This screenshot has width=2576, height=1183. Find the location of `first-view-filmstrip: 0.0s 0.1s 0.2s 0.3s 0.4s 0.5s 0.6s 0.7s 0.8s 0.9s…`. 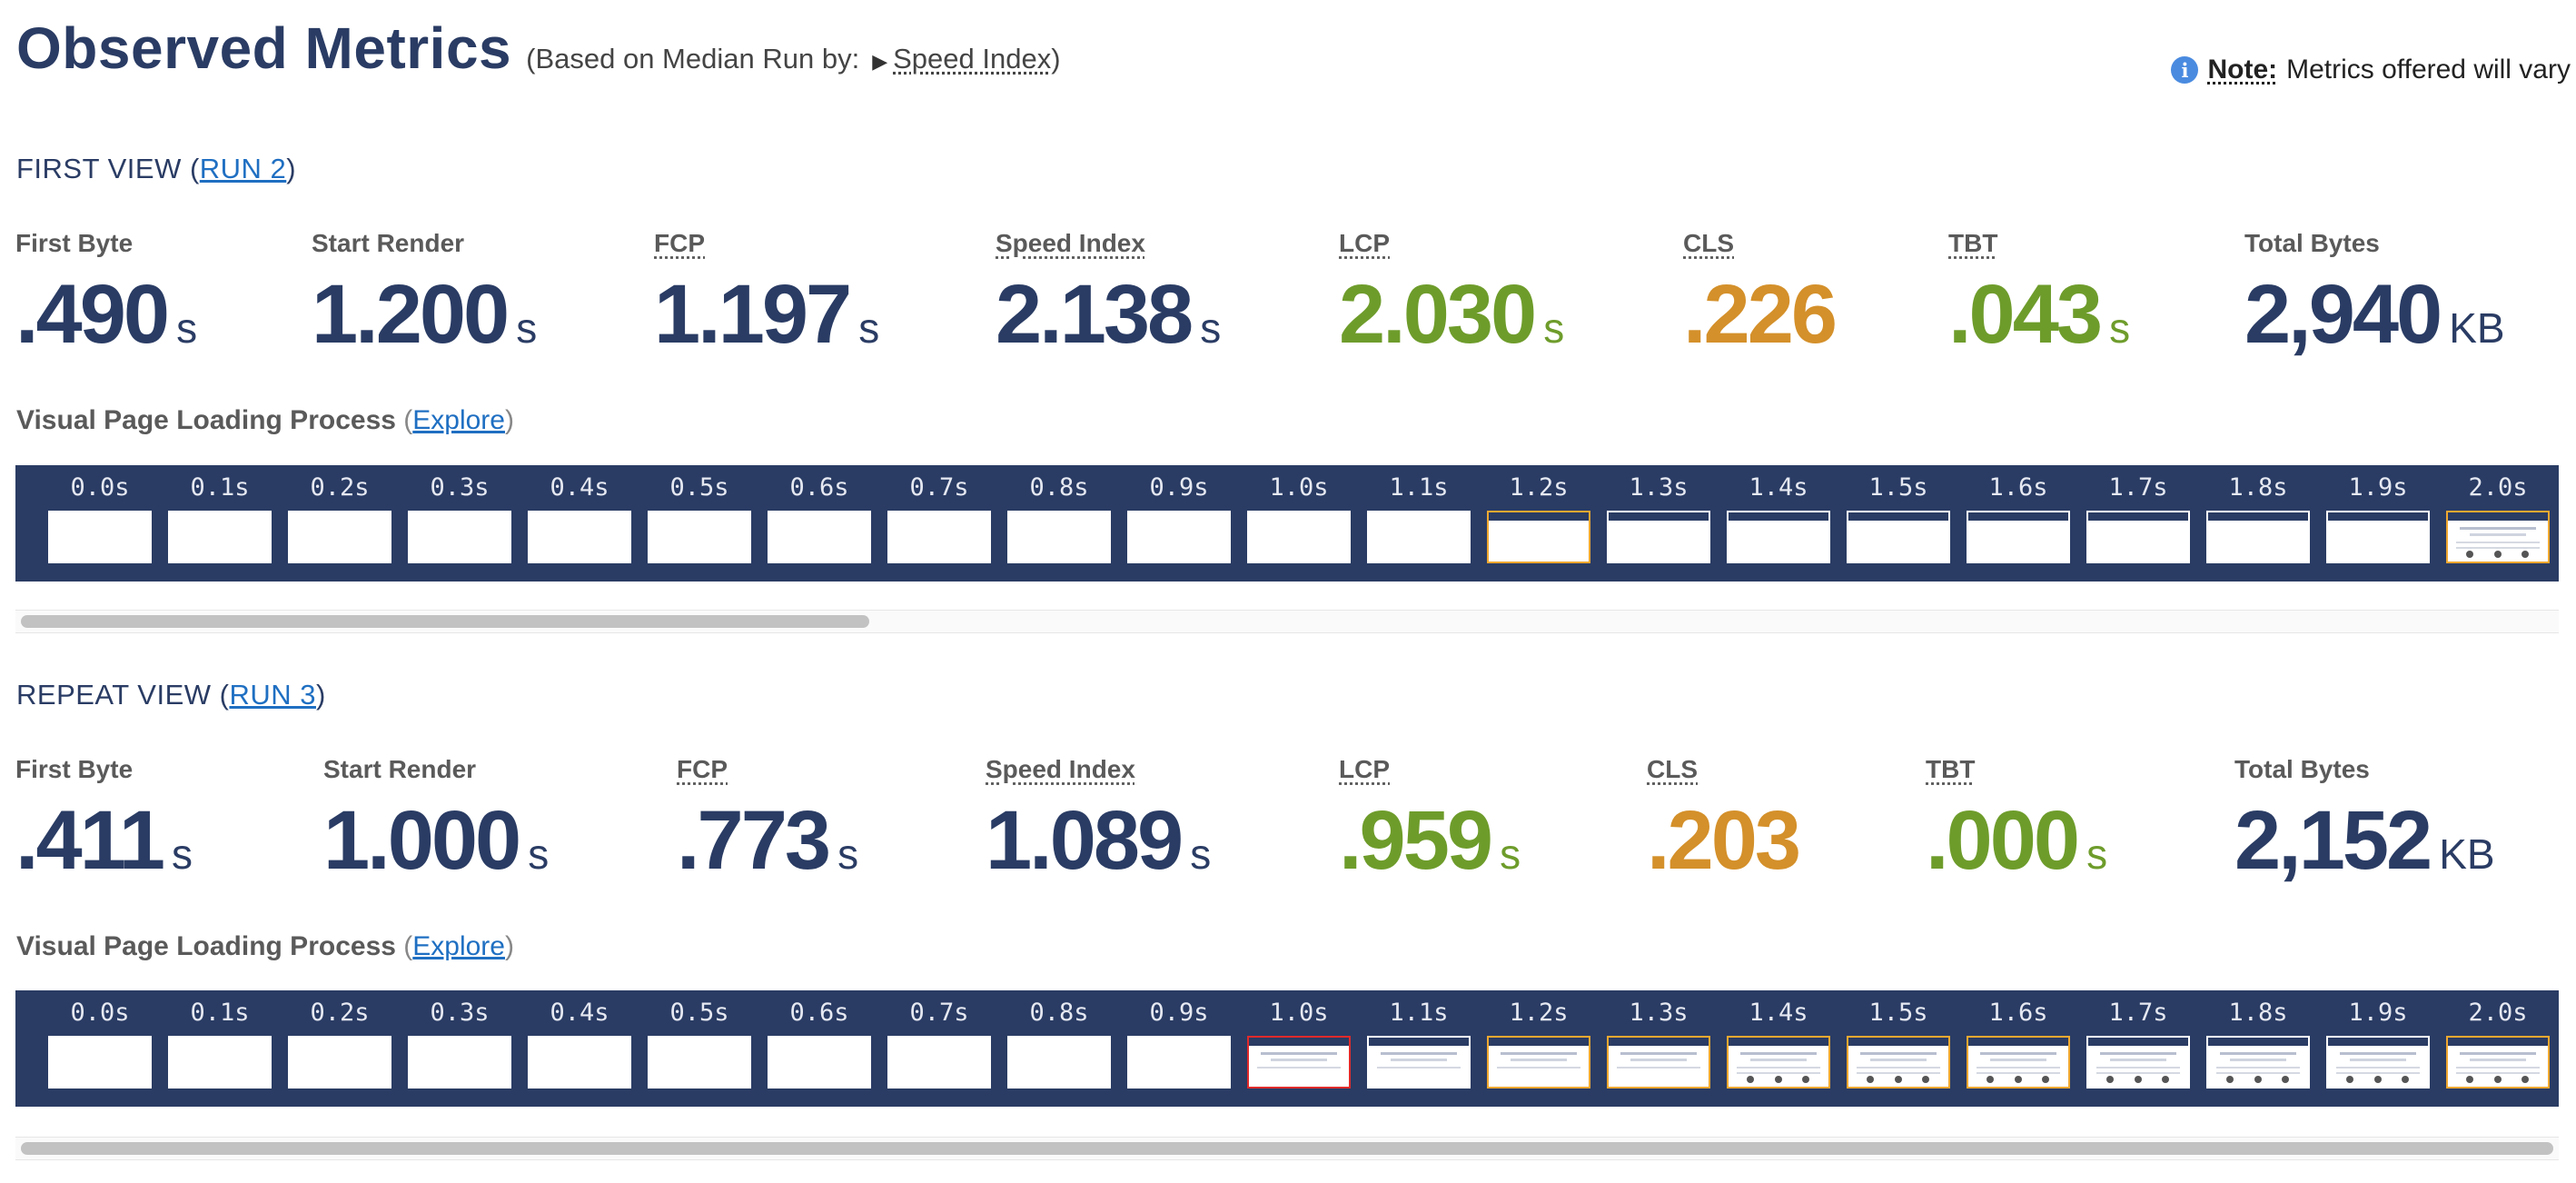

first-view-filmstrip: 0.0s 0.1s 0.2s 0.3s 0.4s 0.5s 0.6s 0.7s 0.8s 0.9s… is located at coordinates (1287, 523).